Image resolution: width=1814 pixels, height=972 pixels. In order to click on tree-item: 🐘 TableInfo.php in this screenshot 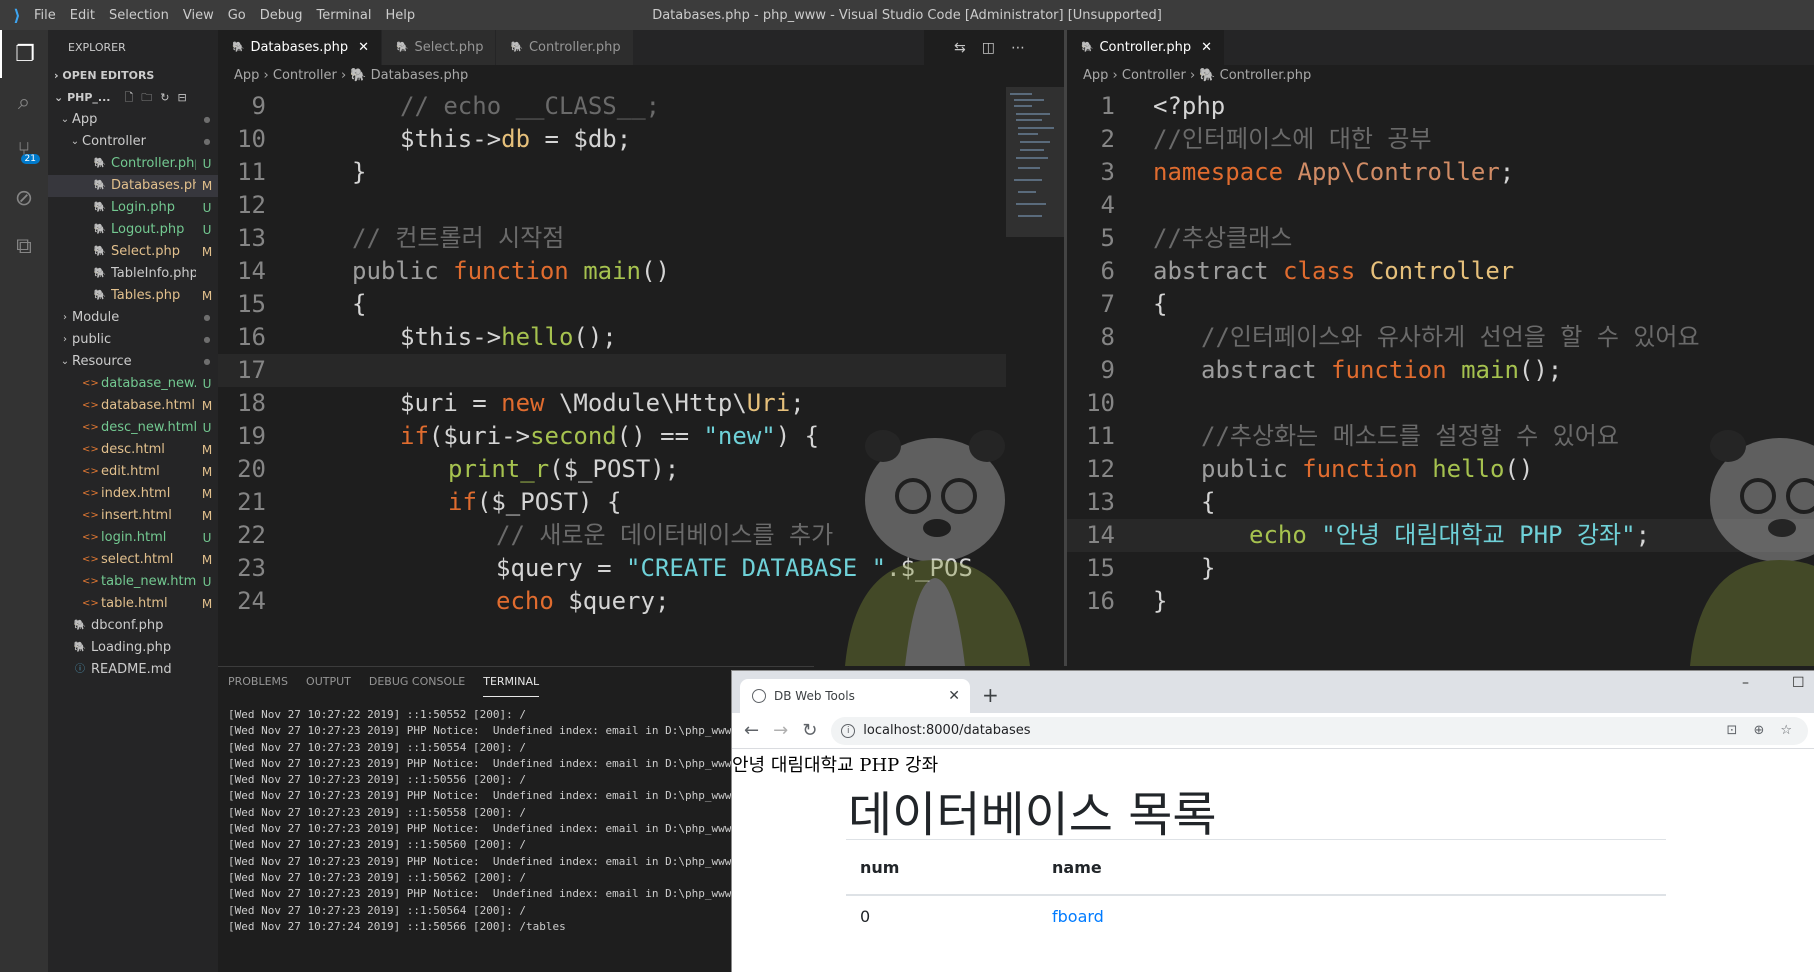, I will do `click(133, 274)`.